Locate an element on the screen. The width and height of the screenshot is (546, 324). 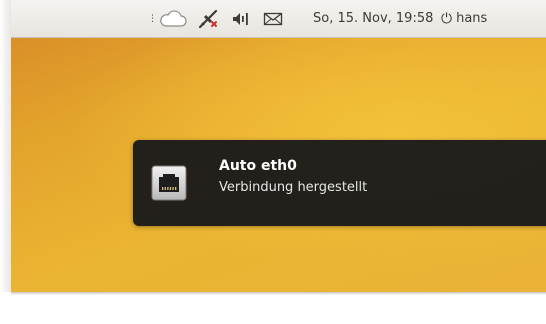
username-label: hans is located at coordinates (472, 18).